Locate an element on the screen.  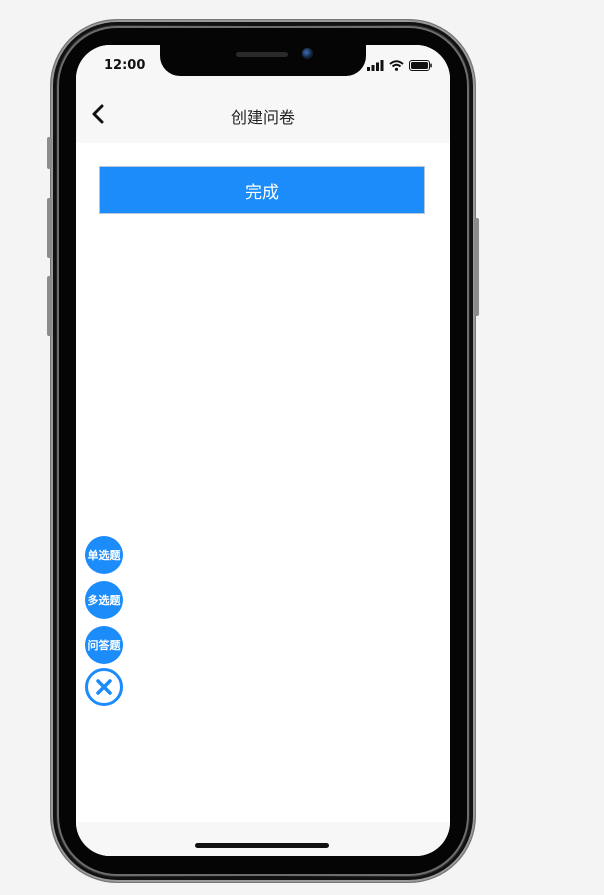
nav-bar: 创建问卷 is located at coordinates (263, 114).